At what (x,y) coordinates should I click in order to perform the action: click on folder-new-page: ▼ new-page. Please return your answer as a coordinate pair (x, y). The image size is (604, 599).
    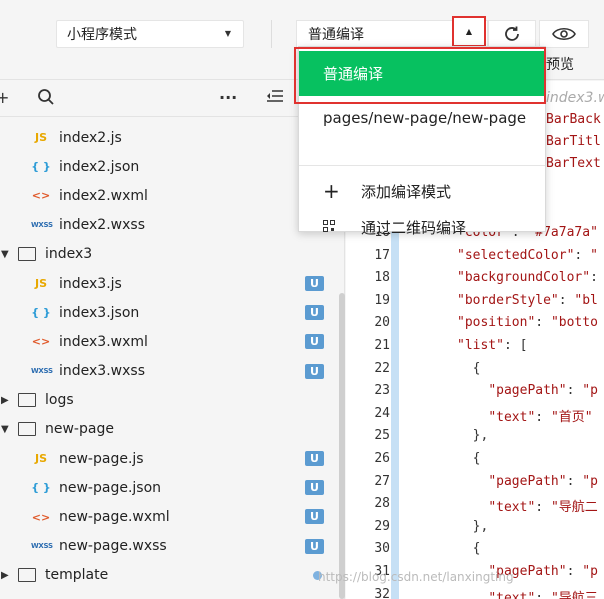
    Looking at the image, I should click on (169, 429).